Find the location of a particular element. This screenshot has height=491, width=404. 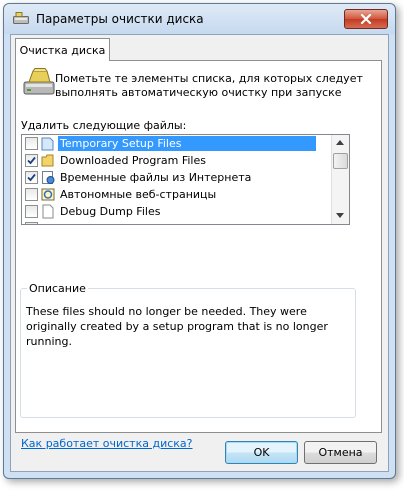

list-item-label: Temporary Setup Files is located at coordinates (187, 143).